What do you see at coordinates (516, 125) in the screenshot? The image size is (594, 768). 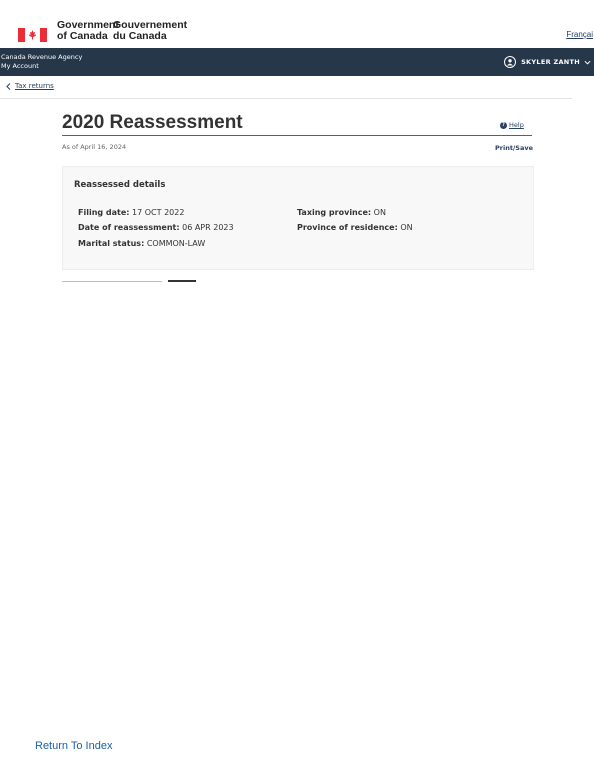 I see `help-label: Help` at bounding box center [516, 125].